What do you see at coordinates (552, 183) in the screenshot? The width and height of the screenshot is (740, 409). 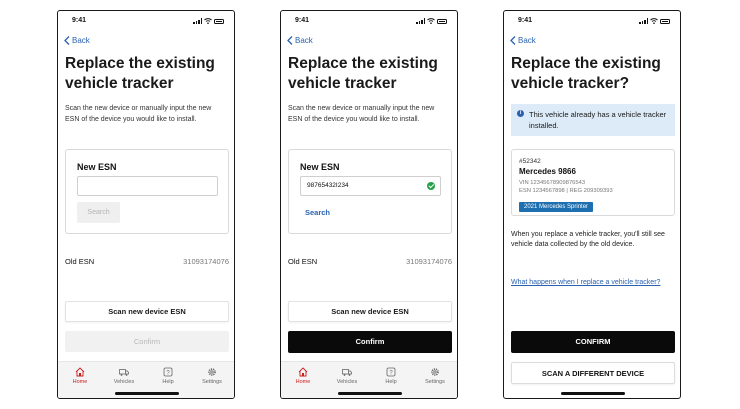 I see `vehicle-vin: VIN 12345678909876543` at bounding box center [552, 183].